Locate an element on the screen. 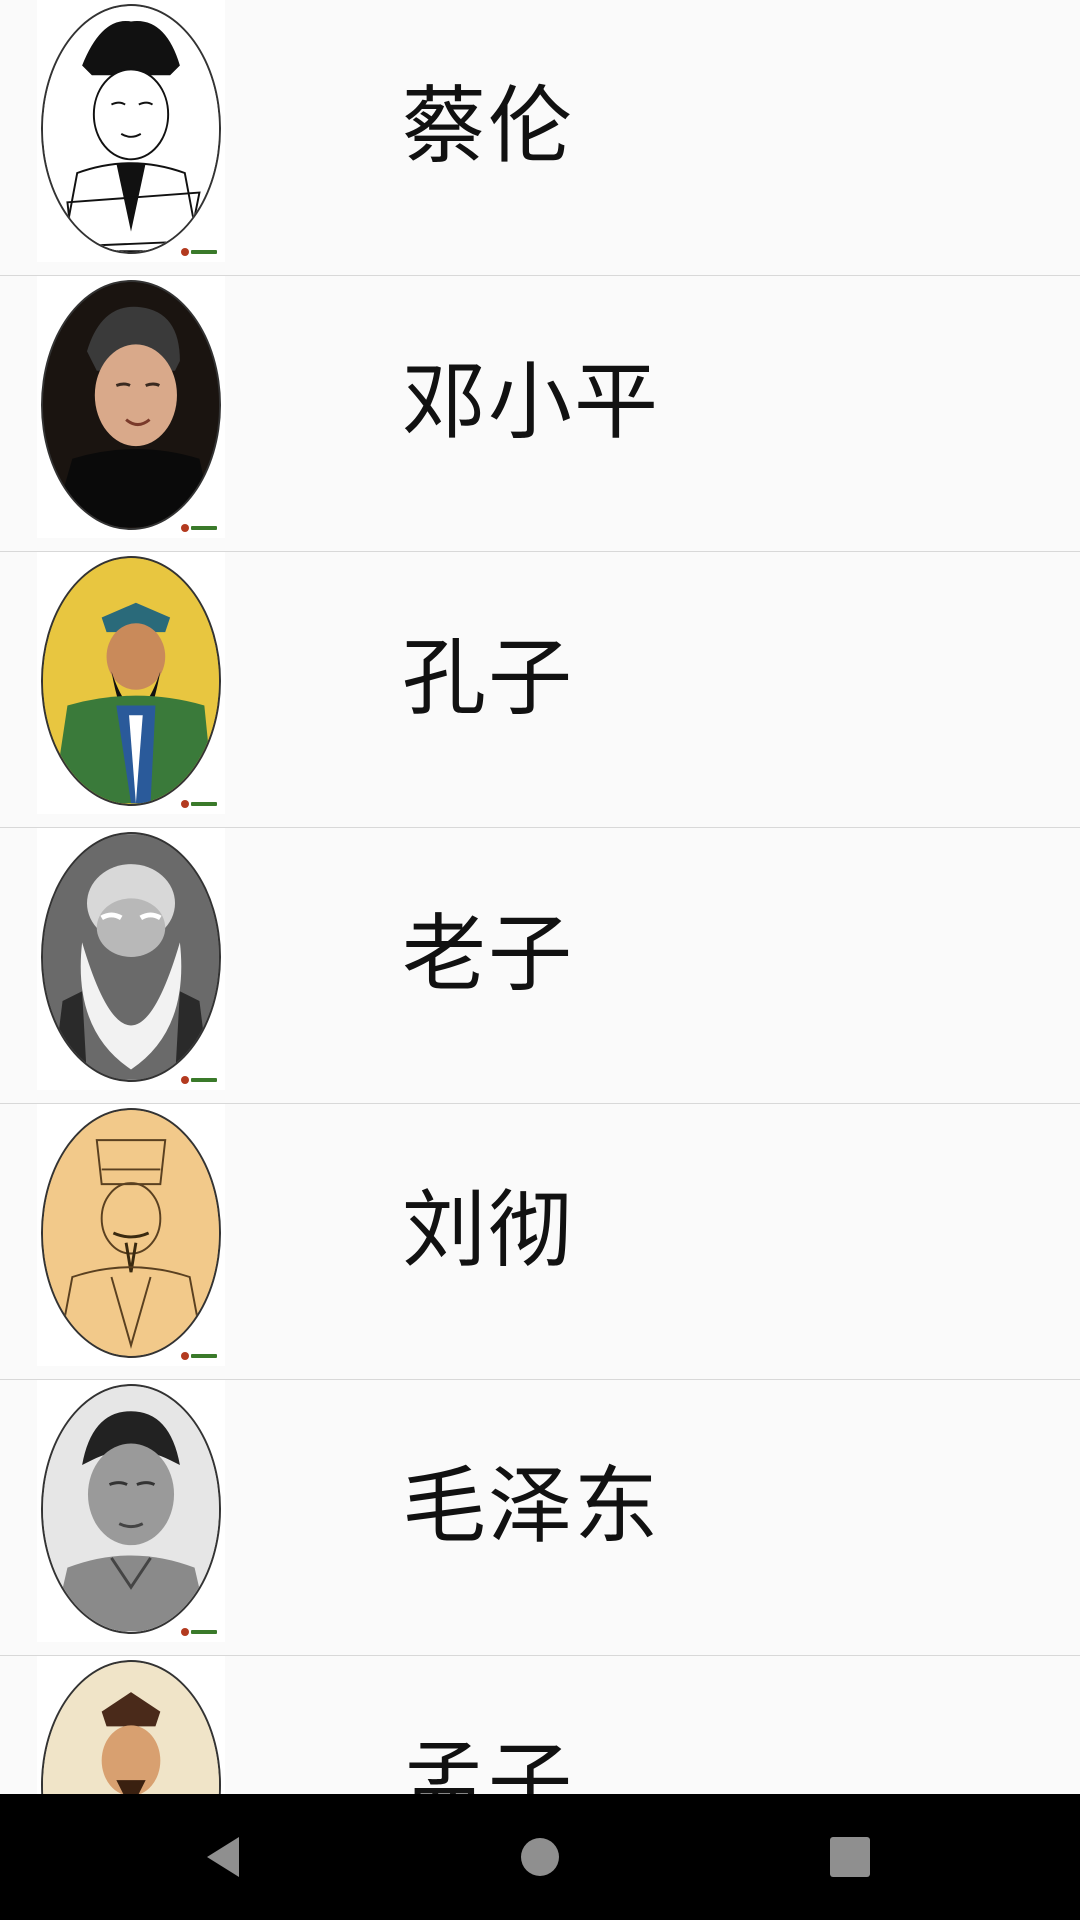 Image resolution: width=1080 pixels, height=1920 pixels. list-item: 孟子 is located at coordinates (540, 1725).